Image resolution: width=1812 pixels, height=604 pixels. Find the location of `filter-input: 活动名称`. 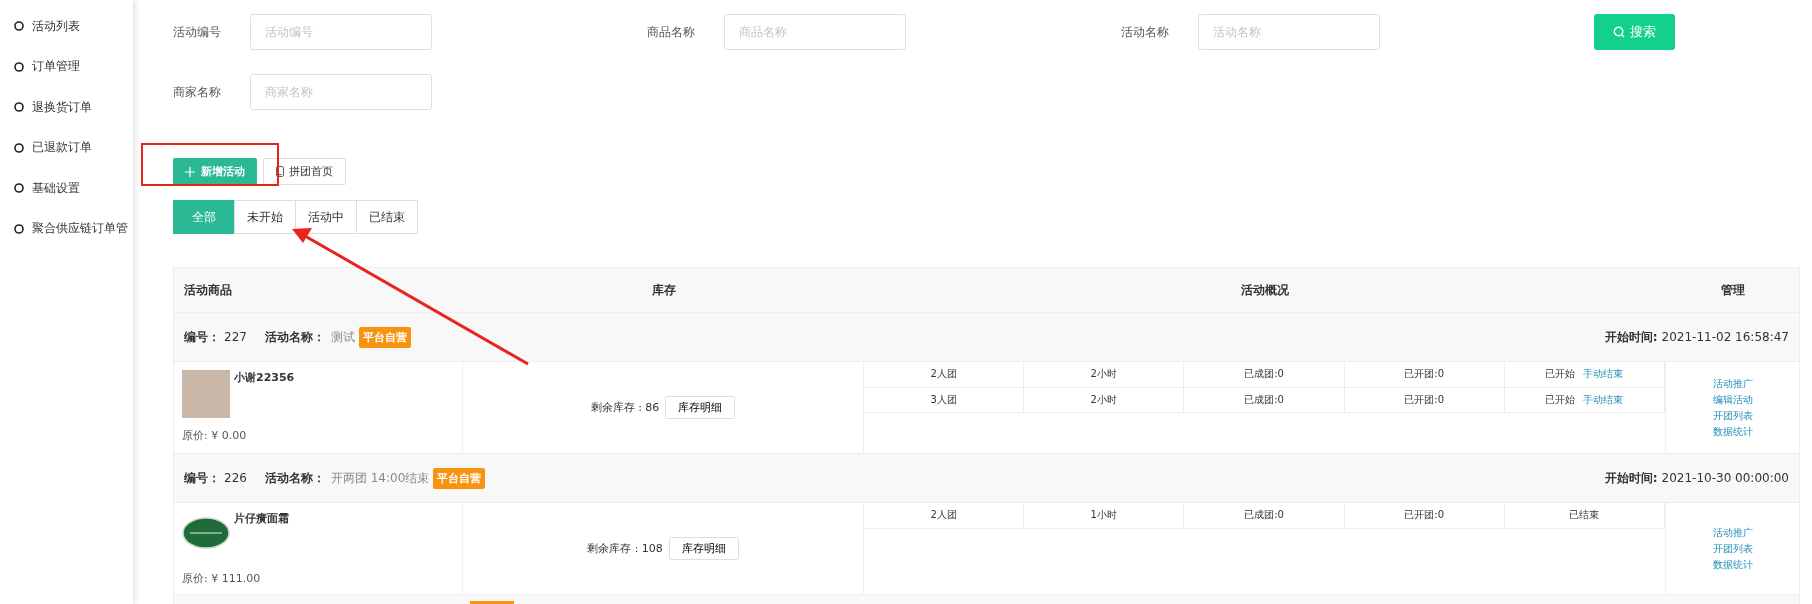

filter-input: 活动名称 is located at coordinates (1289, 32).